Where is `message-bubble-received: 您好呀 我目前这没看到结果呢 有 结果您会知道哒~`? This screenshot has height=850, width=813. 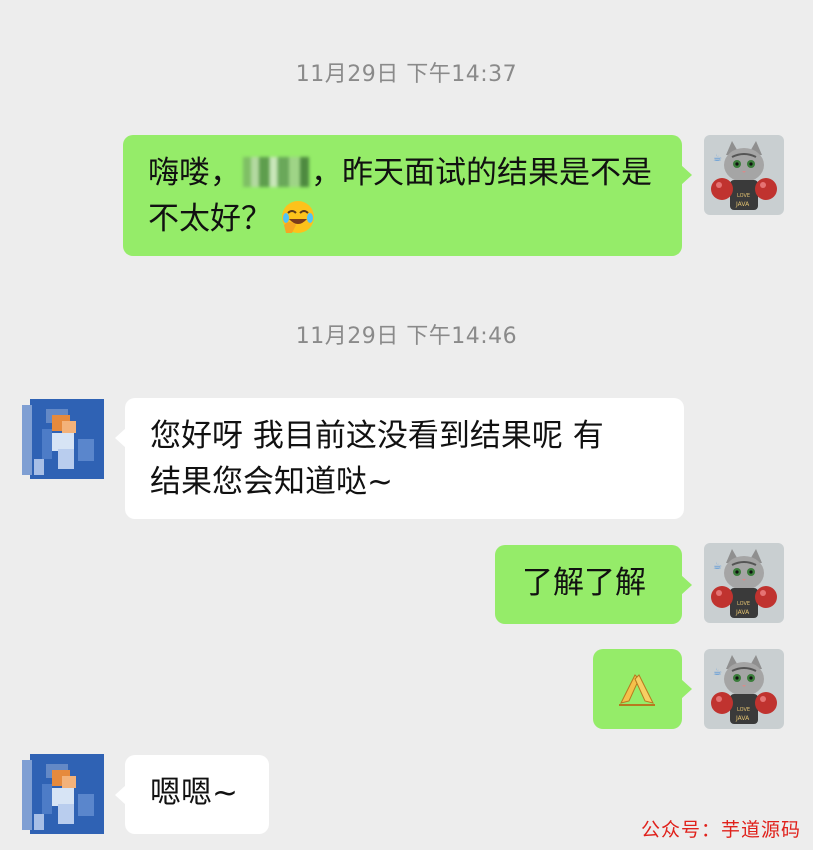
message-bubble-received: 您好呀 我目前这没看到结果呢 有 结果您会知道哒~ is located at coordinates (399, 458).